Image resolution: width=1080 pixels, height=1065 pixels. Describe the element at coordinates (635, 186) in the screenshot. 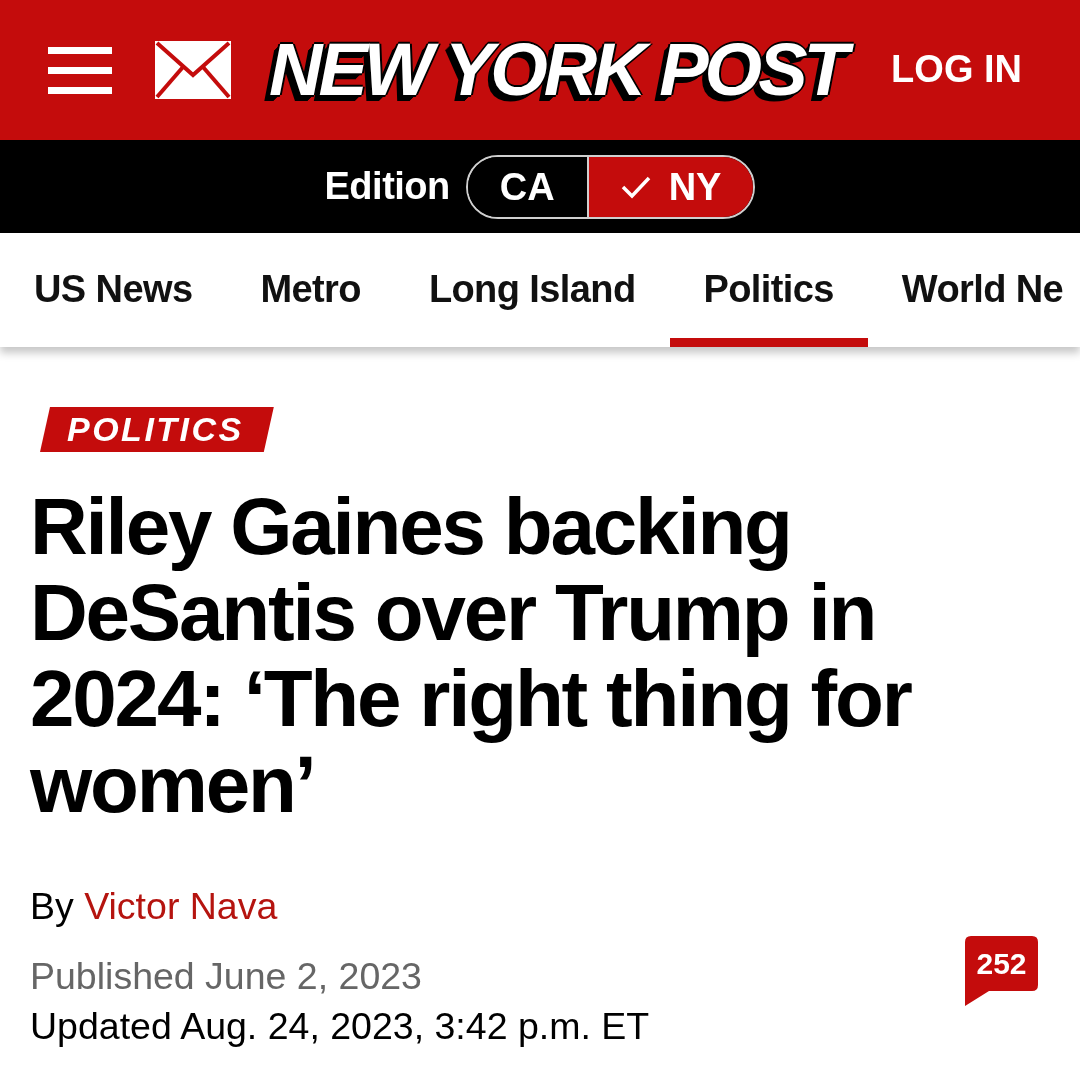

I see `check-icon` at that location.